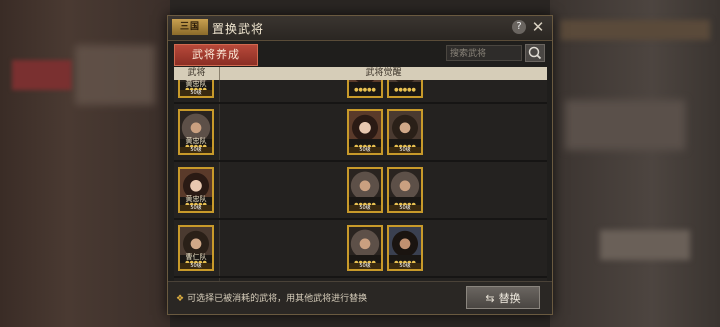 Image resolution: width=720 pixels, height=327 pixels. I want to click on hint-text: ❖ 可选择已被消耗的武将，用其他武将进行替换, so click(272, 299).